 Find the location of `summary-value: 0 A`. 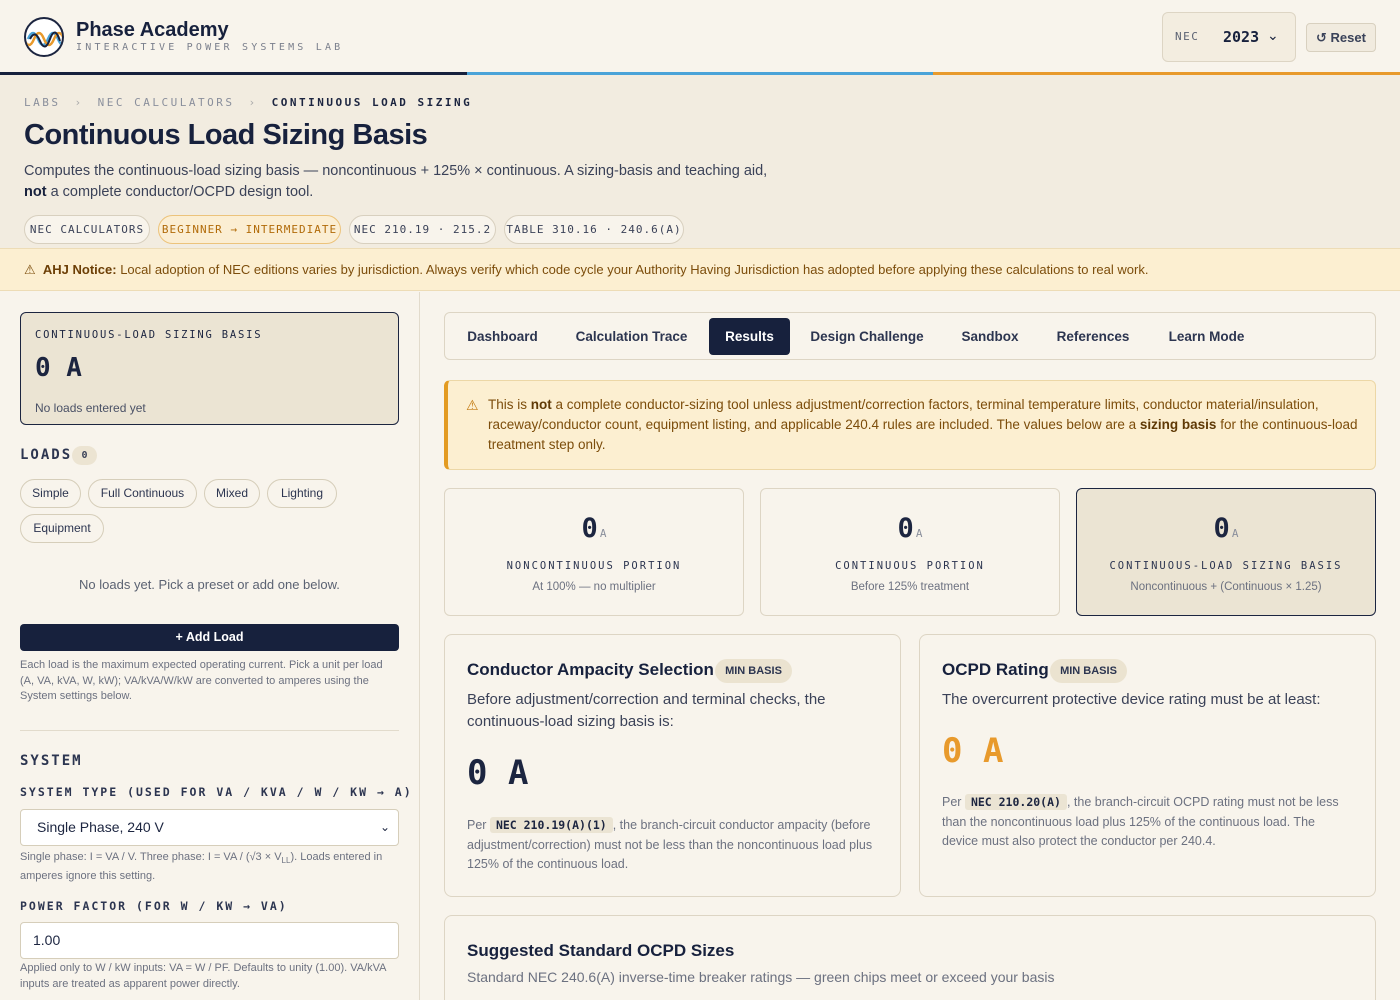

summary-value: 0 A is located at coordinates (58, 368).